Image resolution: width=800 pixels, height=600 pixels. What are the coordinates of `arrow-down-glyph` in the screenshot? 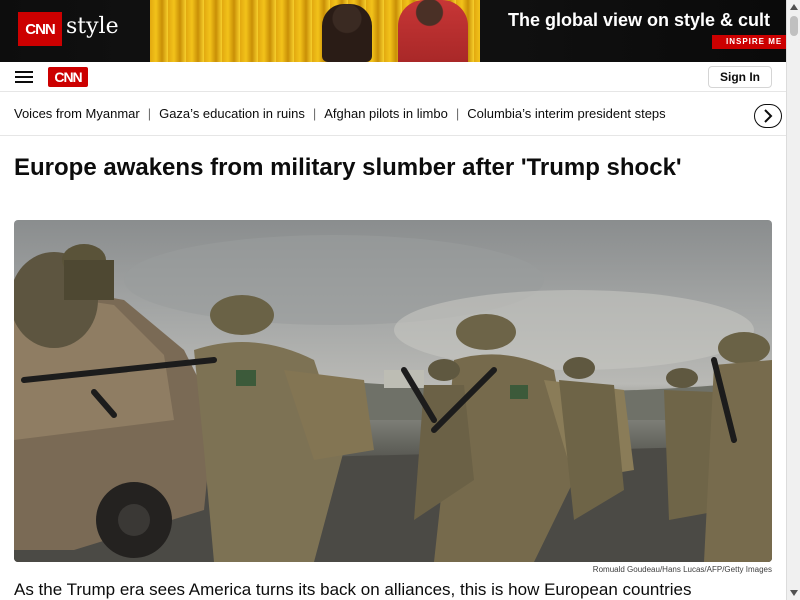 It's located at (794, 593).